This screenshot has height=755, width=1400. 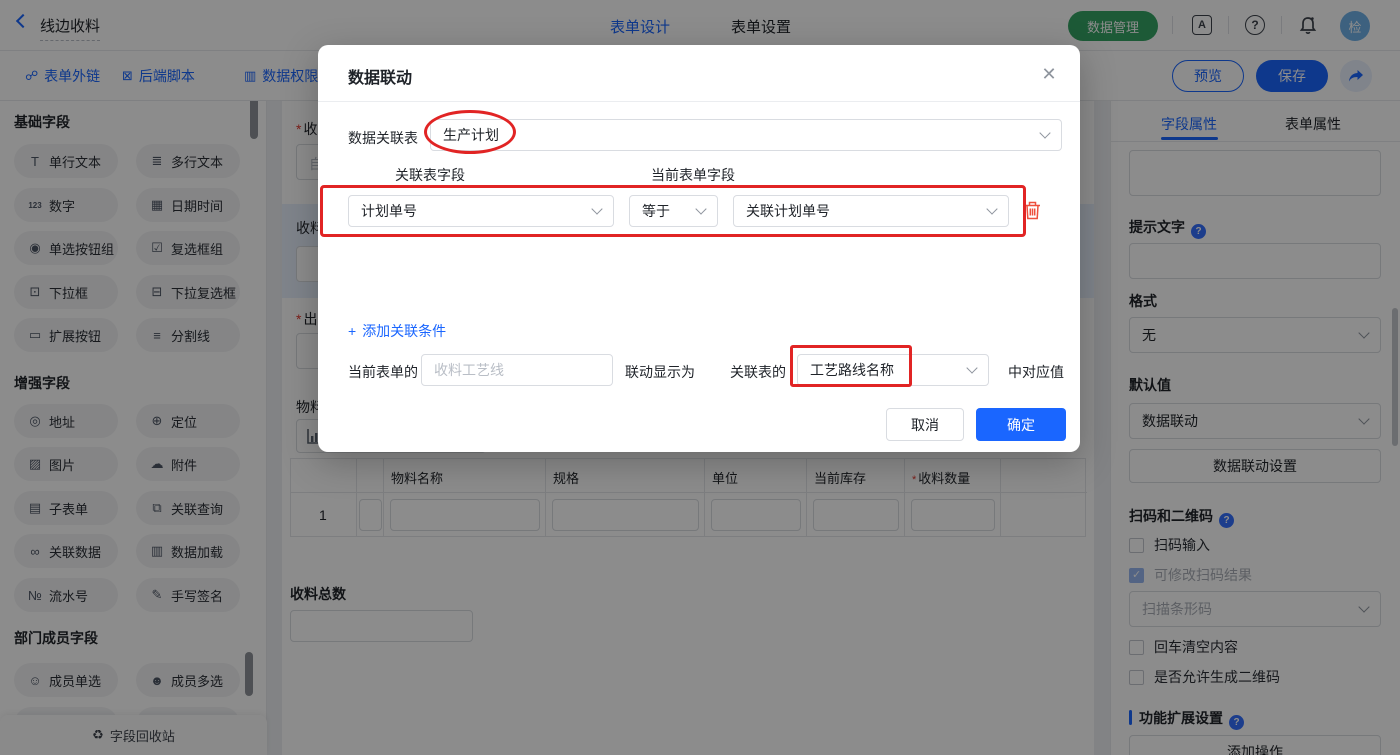 I want to click on related-of-label: 关联表的, so click(x=758, y=372).